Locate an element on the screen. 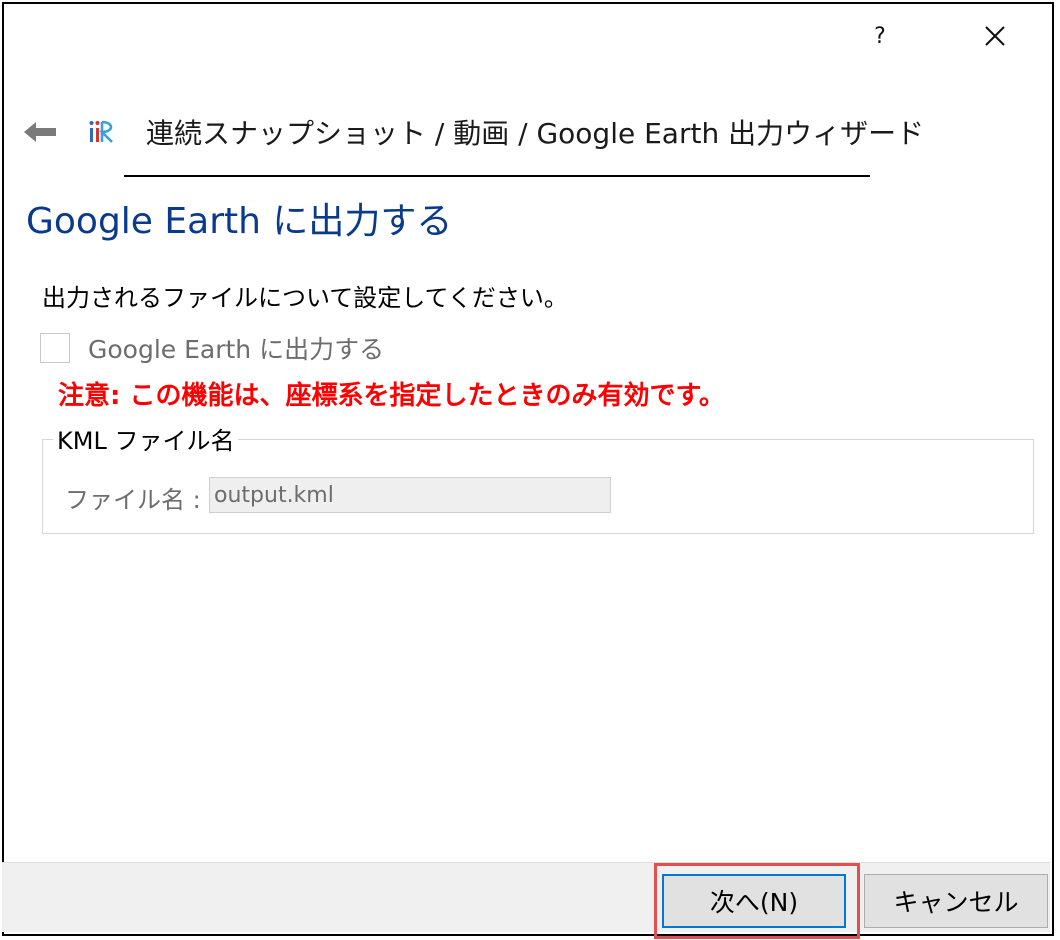 Image resolution: width=1060 pixels, height=940 pixels. group-legend: KML ファイル名 is located at coordinates (146, 438).